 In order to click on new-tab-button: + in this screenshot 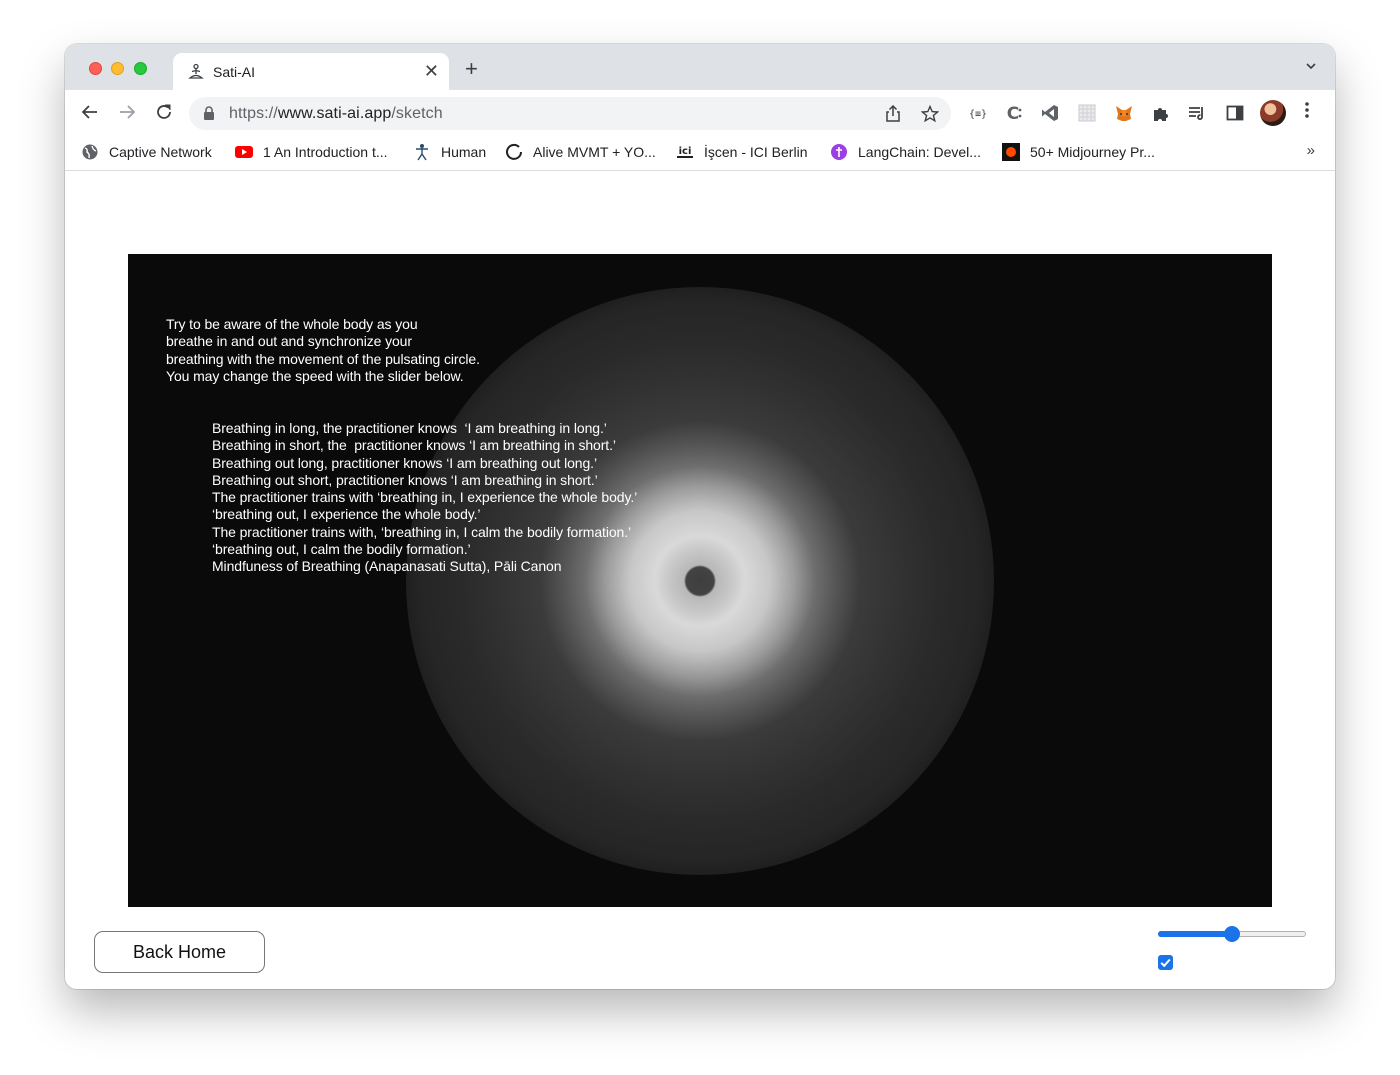, I will do `click(471, 69)`.